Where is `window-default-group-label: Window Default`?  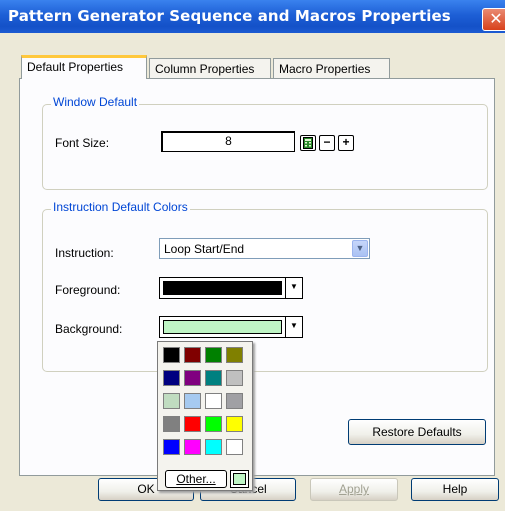
window-default-group-label: Window Default is located at coordinates (95, 102).